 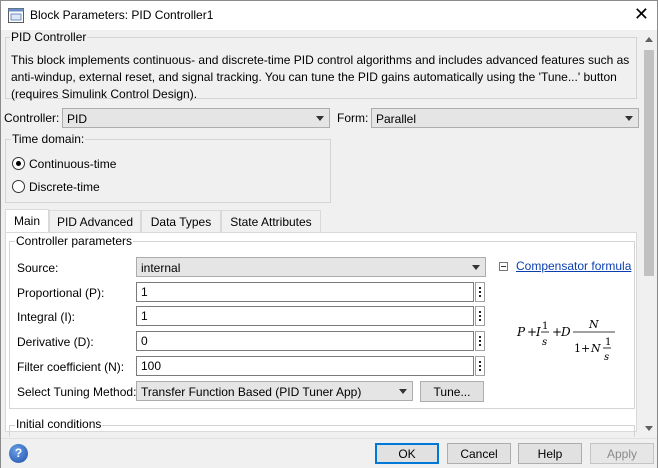 What do you see at coordinates (641, 14) in the screenshot?
I see `close-icon: ✕` at bounding box center [641, 14].